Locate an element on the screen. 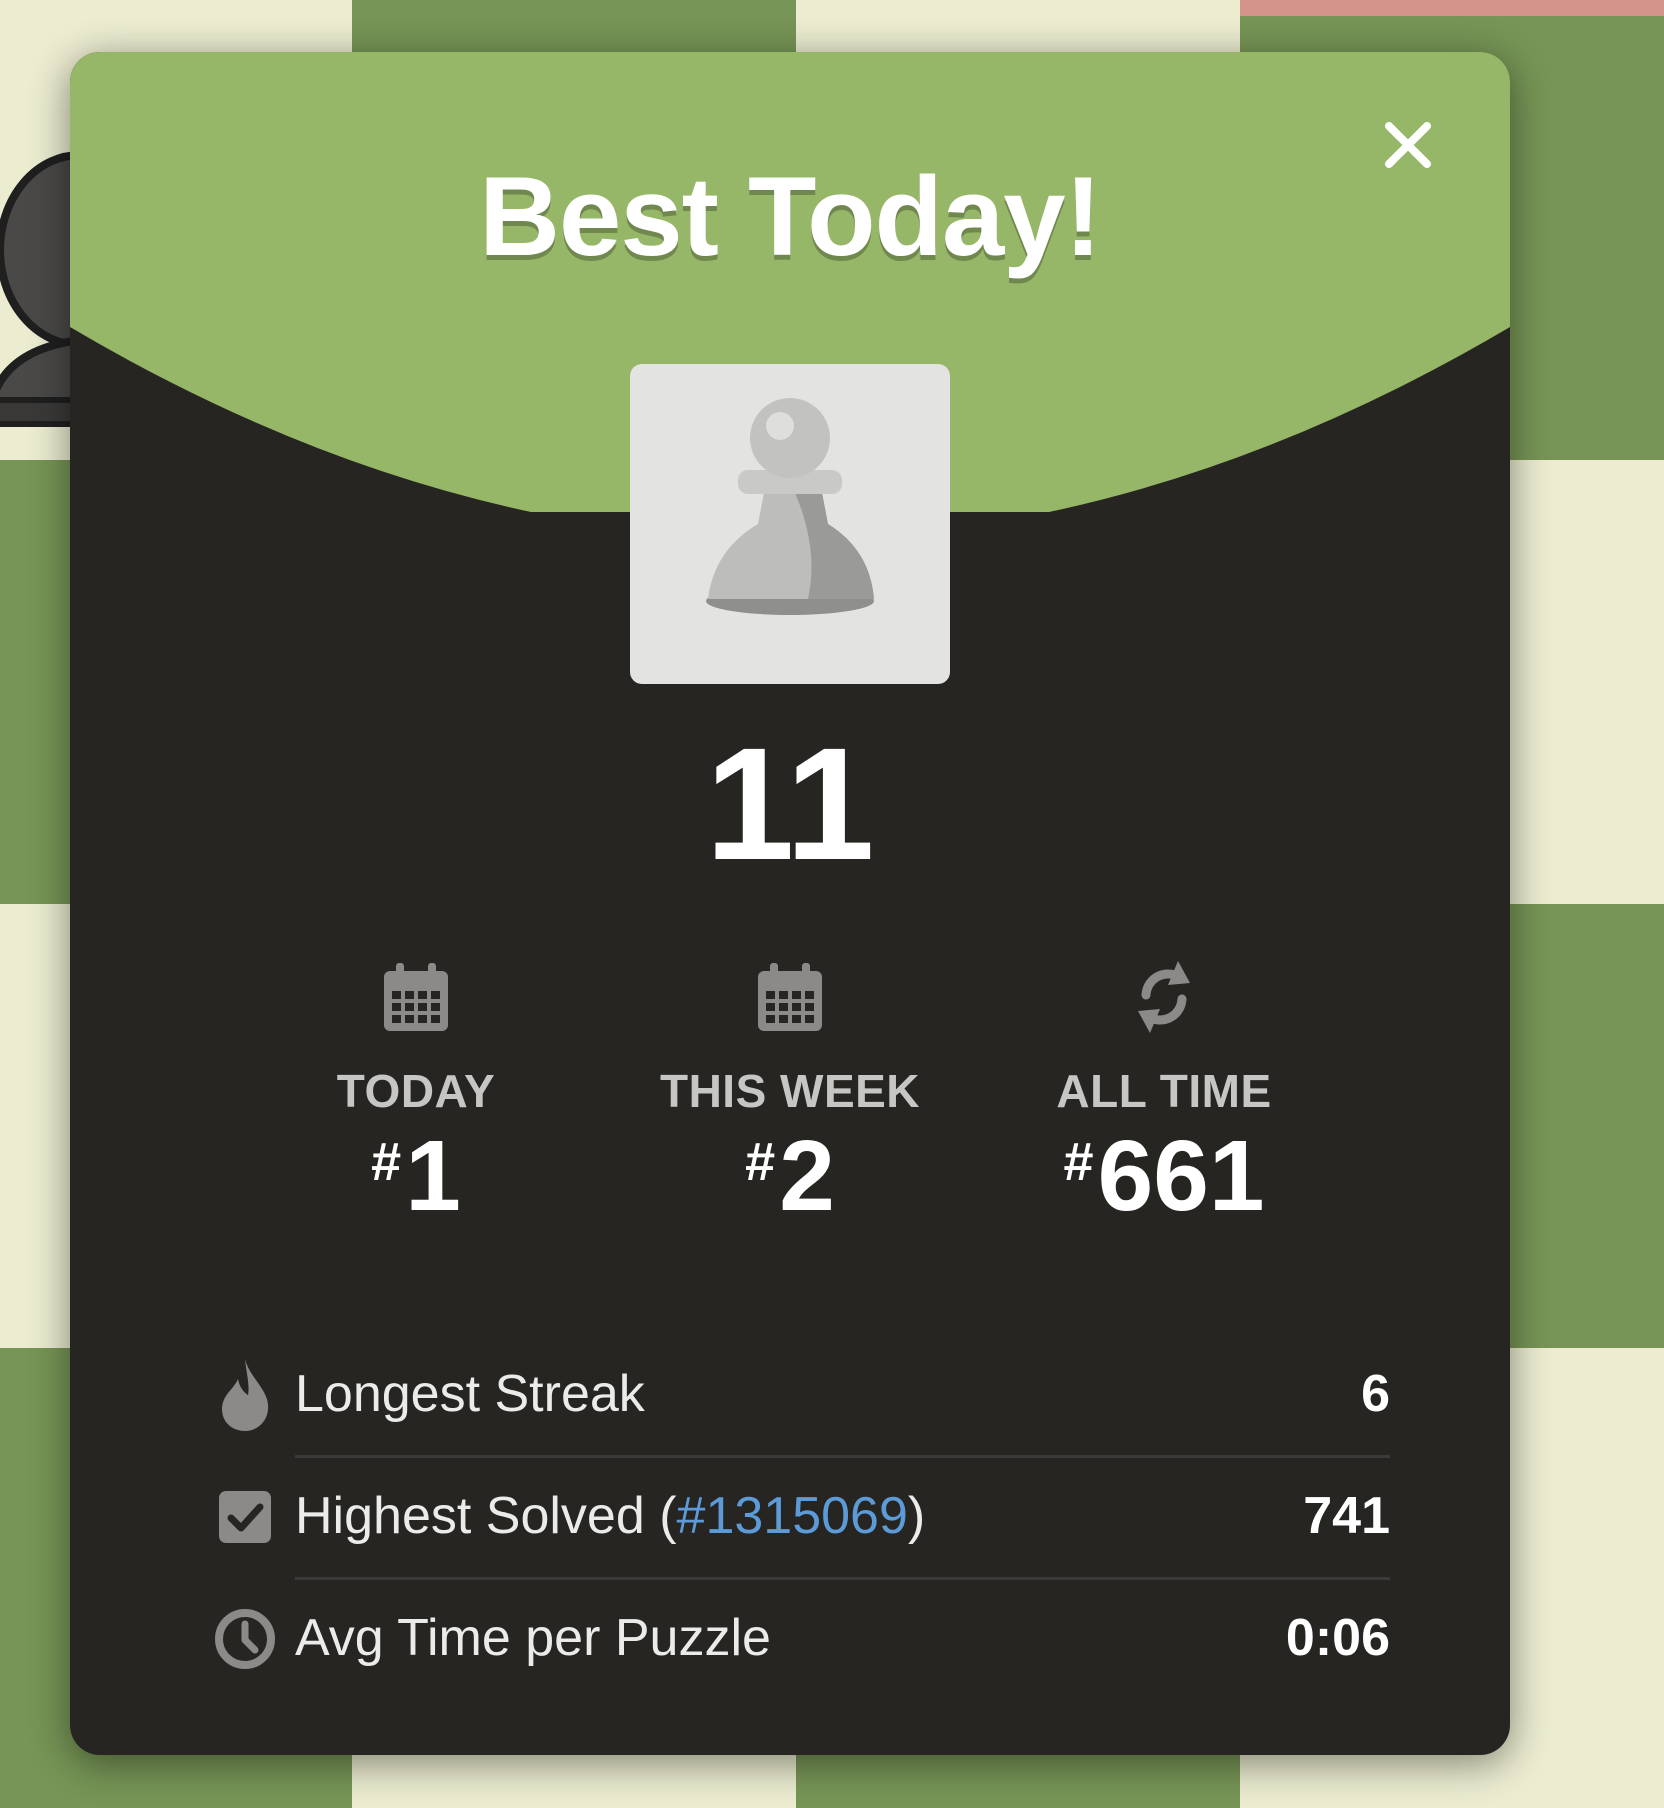 The image size is (1664, 1808). piece-avatar is located at coordinates (790, 524).